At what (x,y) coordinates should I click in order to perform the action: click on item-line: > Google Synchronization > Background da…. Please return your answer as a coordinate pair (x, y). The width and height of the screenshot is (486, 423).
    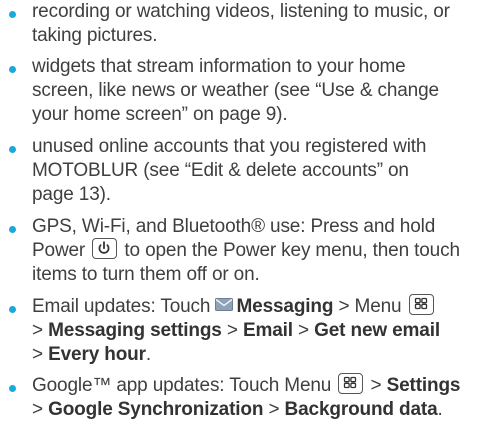
    Looking at the image, I should click on (256, 410).